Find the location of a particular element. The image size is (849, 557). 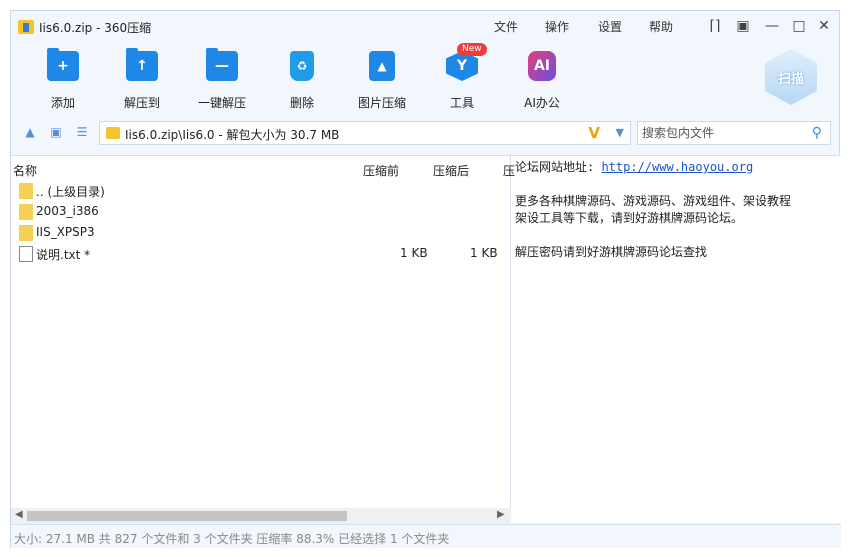

forum-address-label: 论坛网站地址: is located at coordinates (558, 167).